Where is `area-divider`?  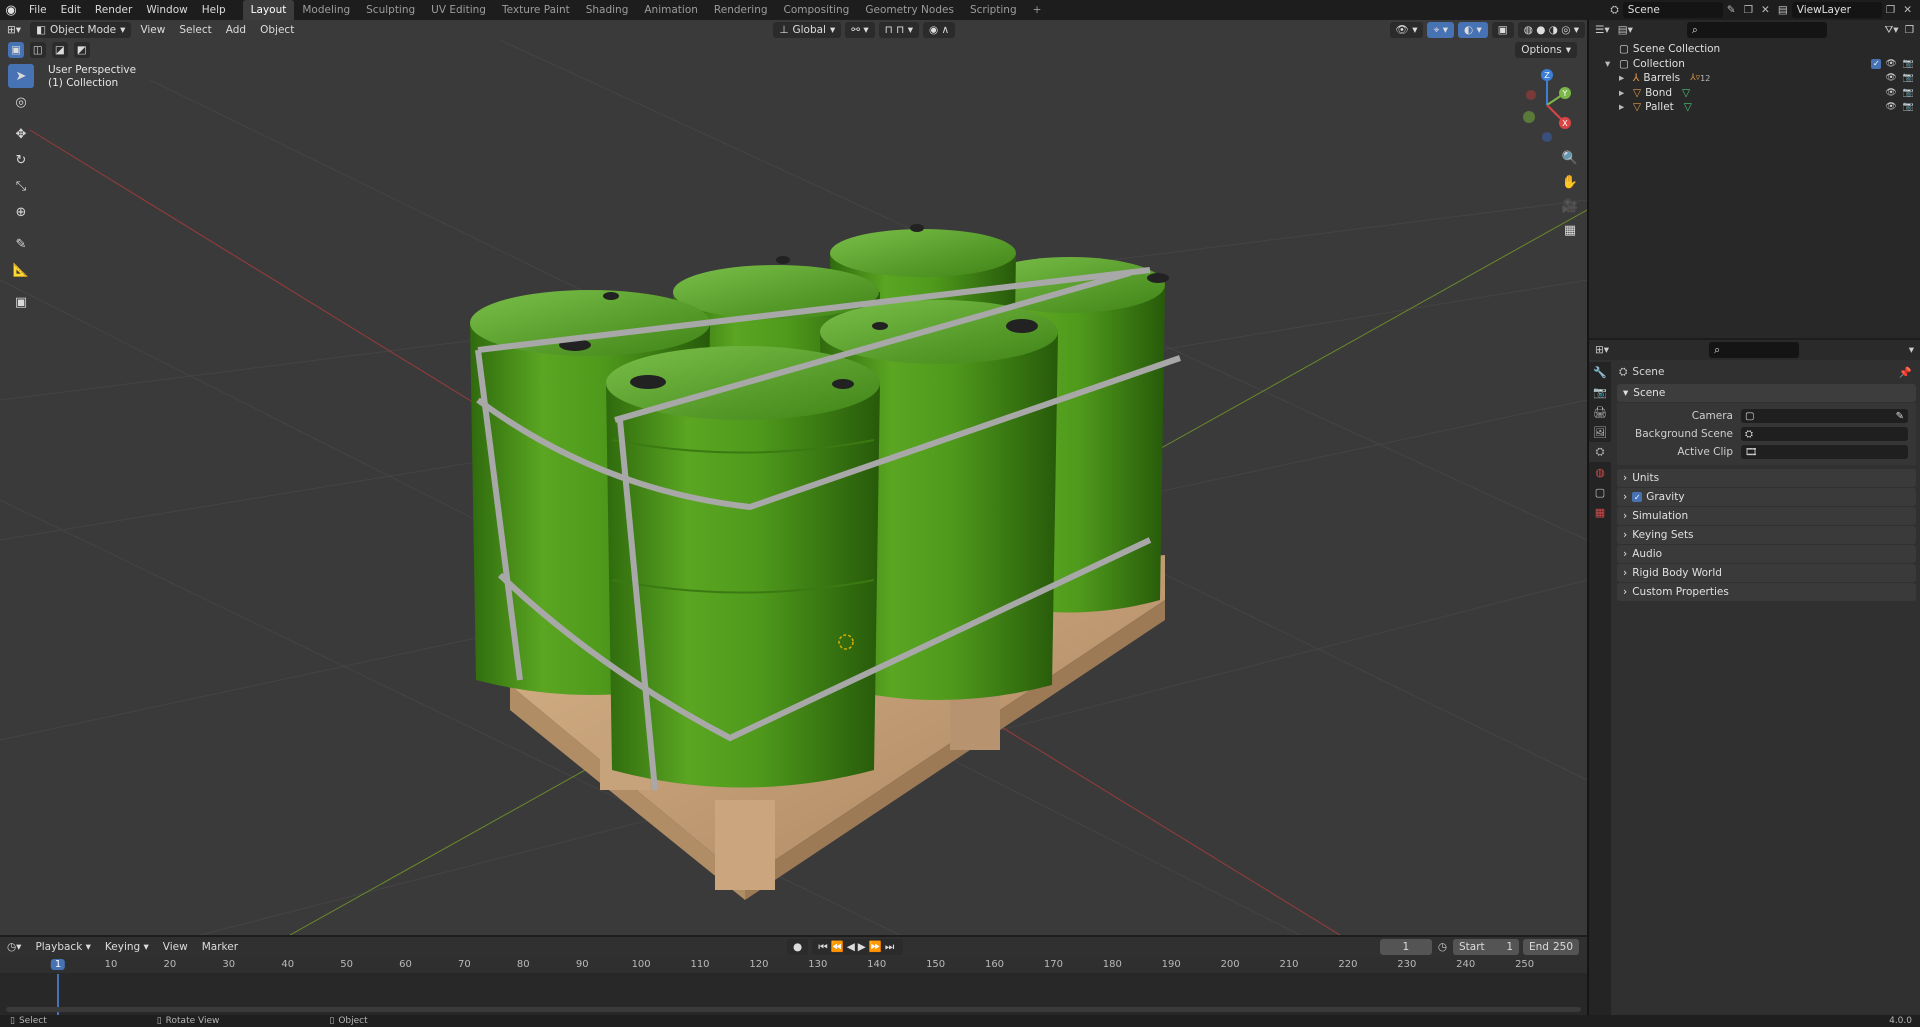
area-divider is located at coordinates (1588, 517).